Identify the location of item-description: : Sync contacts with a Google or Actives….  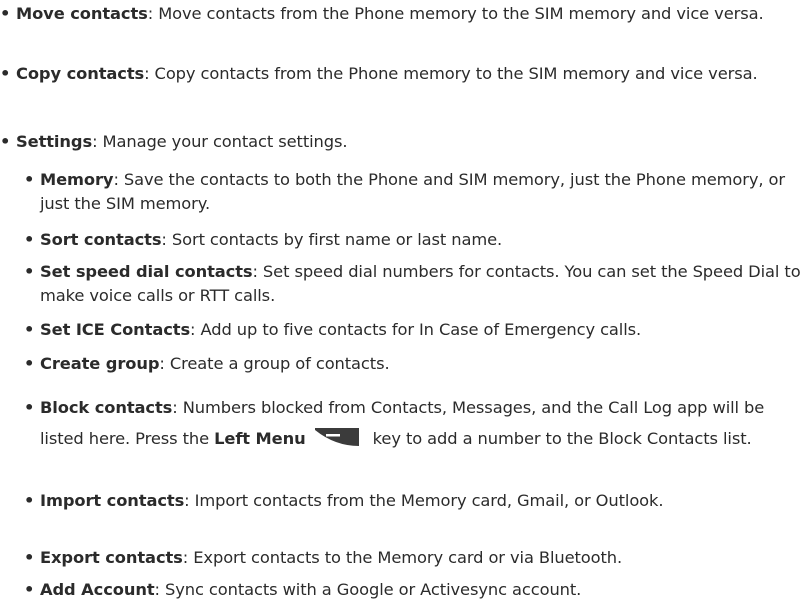
(368, 589).